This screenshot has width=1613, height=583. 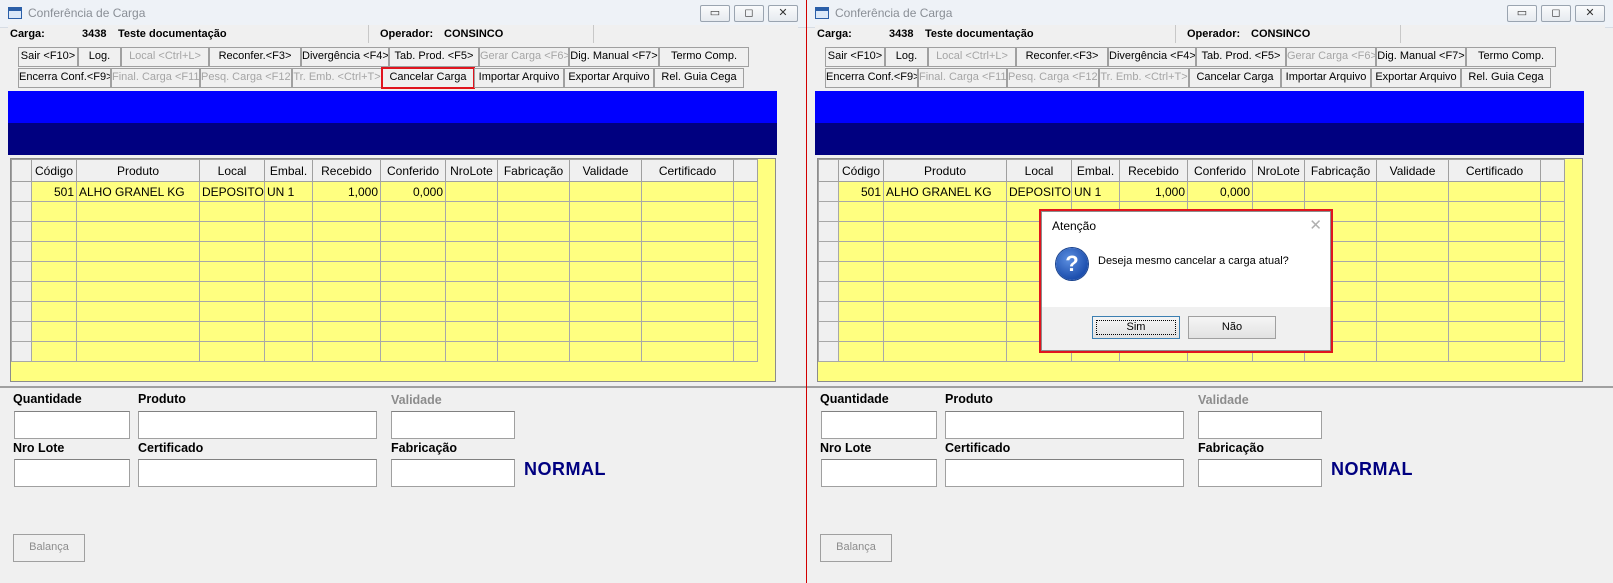 I want to click on column-header-produto: Produto, so click(x=945, y=170).